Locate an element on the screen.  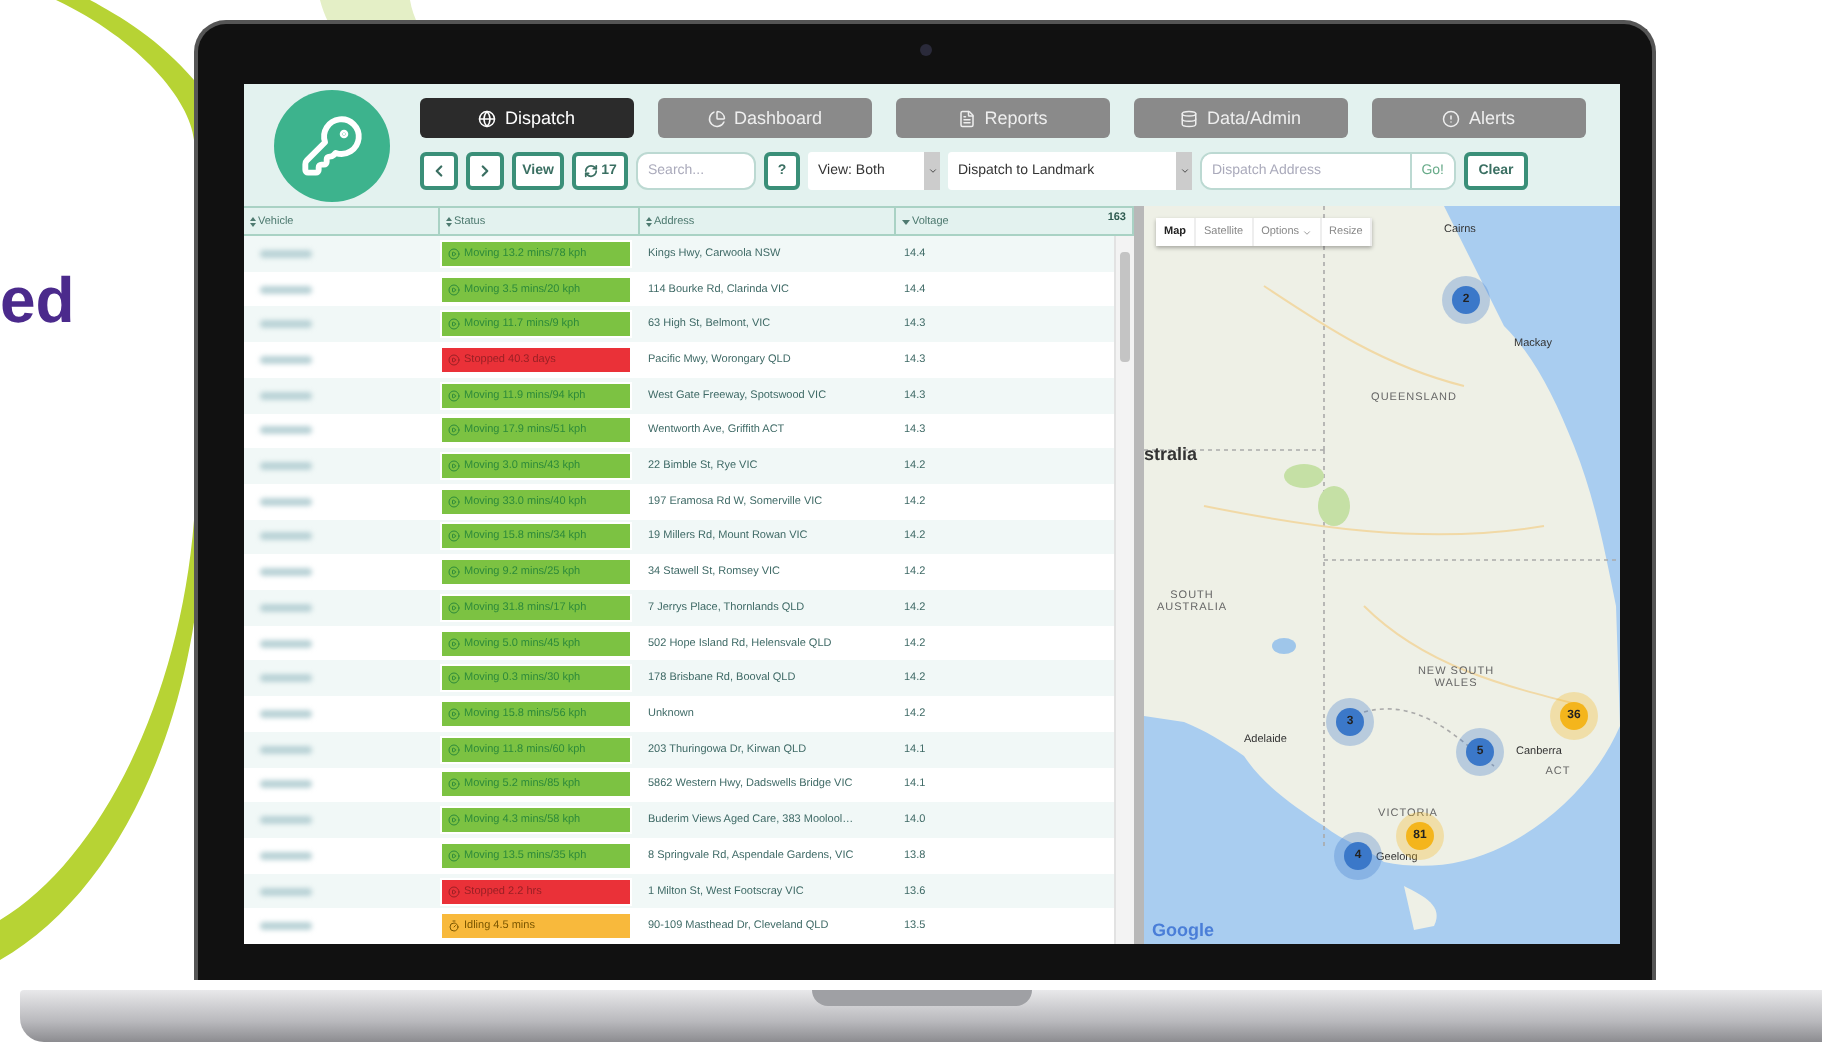
chevron-right-icon is located at coordinates (485, 171).